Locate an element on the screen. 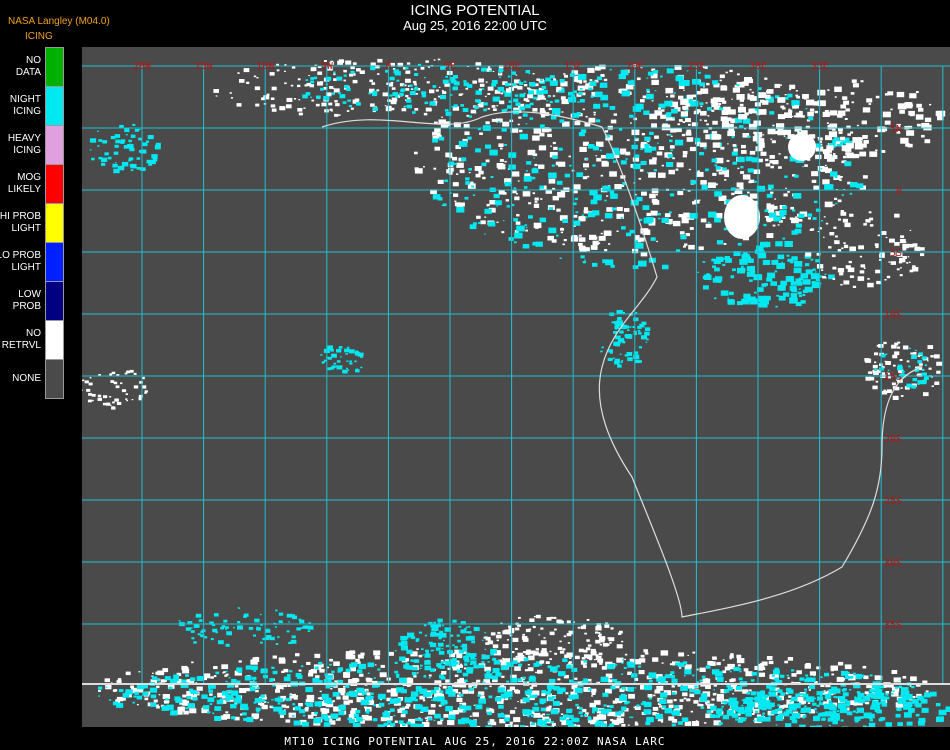 This screenshot has width=950, height=750. legend-label: LOW PROB is located at coordinates (26, 300).